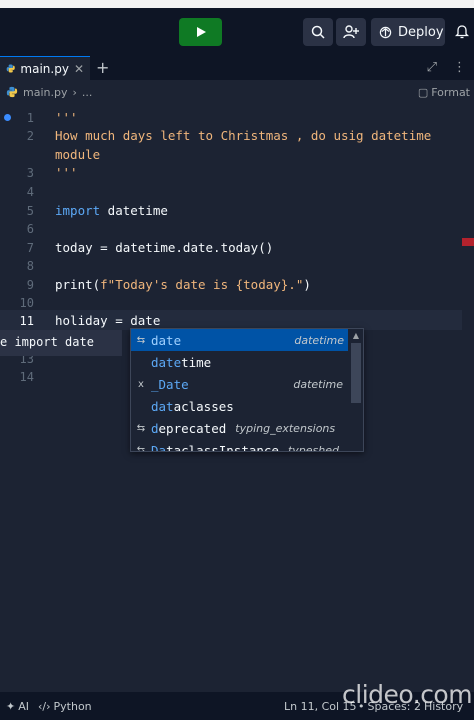  I want to click on suggestion-rest: aclasses, so click(203, 406).